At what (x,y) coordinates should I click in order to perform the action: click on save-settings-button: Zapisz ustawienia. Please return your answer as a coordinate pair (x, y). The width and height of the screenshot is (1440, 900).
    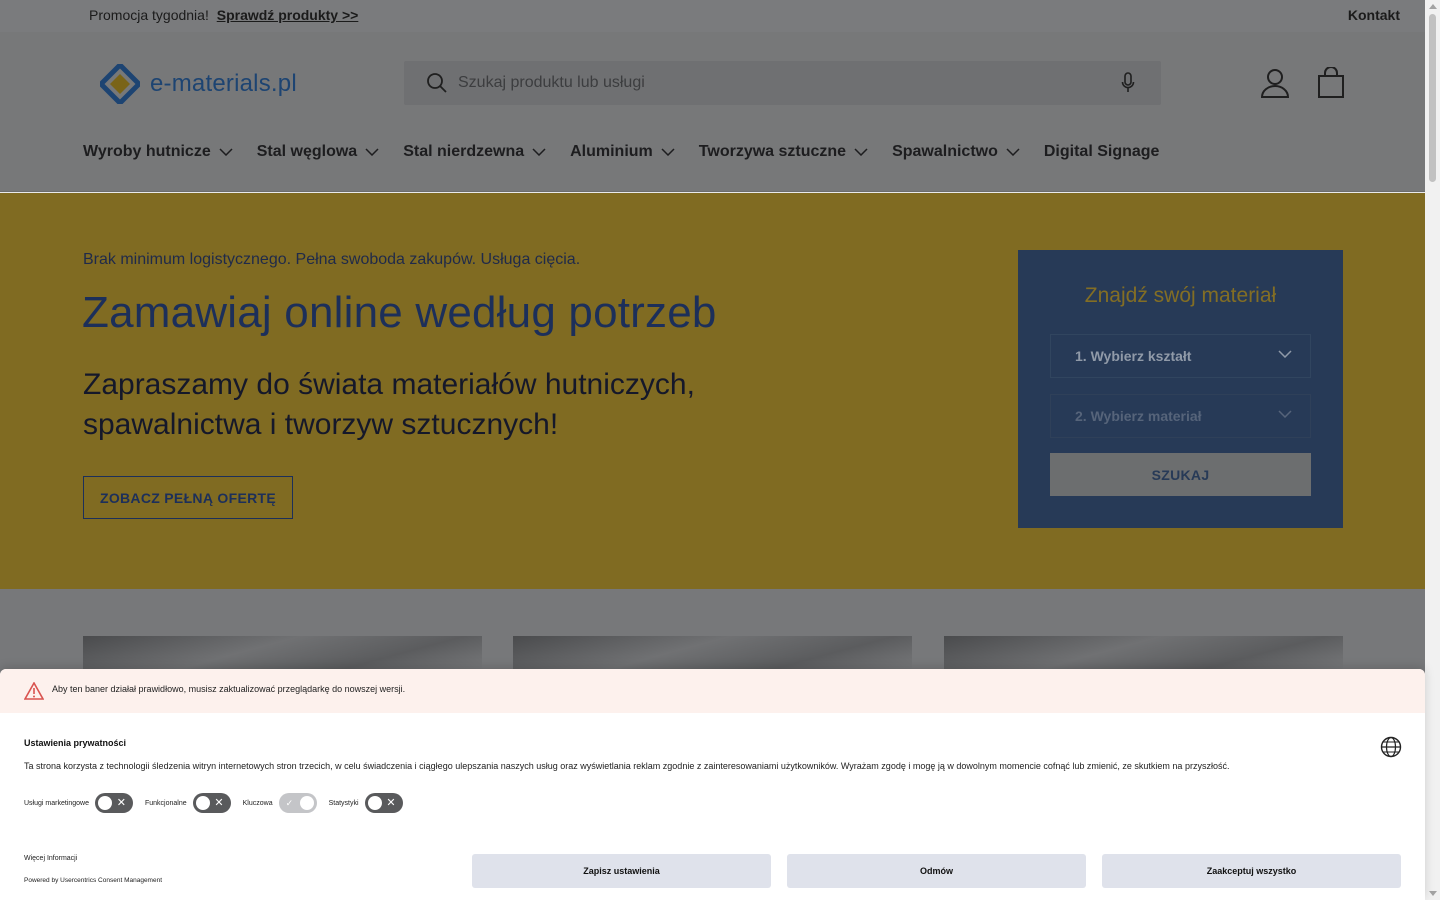
    Looking at the image, I should click on (621, 871).